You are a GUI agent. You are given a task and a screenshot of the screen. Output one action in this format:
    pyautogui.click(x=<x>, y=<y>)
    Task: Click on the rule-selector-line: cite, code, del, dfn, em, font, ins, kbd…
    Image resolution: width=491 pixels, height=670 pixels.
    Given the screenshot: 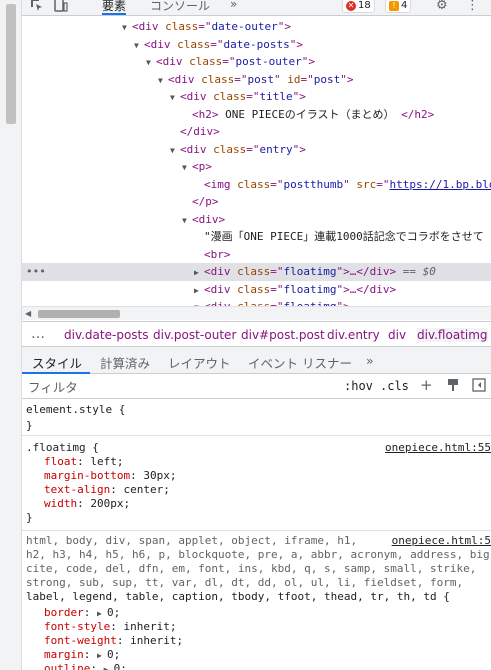 What is the action you would take?
    pyautogui.click(x=251, y=568)
    